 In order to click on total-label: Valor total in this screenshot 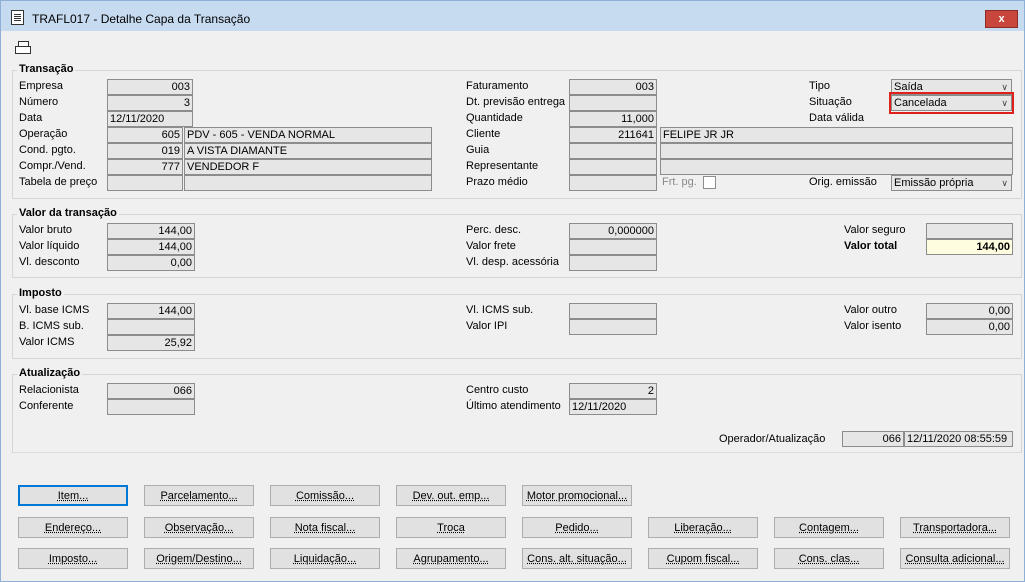, I will do `click(871, 246)`.